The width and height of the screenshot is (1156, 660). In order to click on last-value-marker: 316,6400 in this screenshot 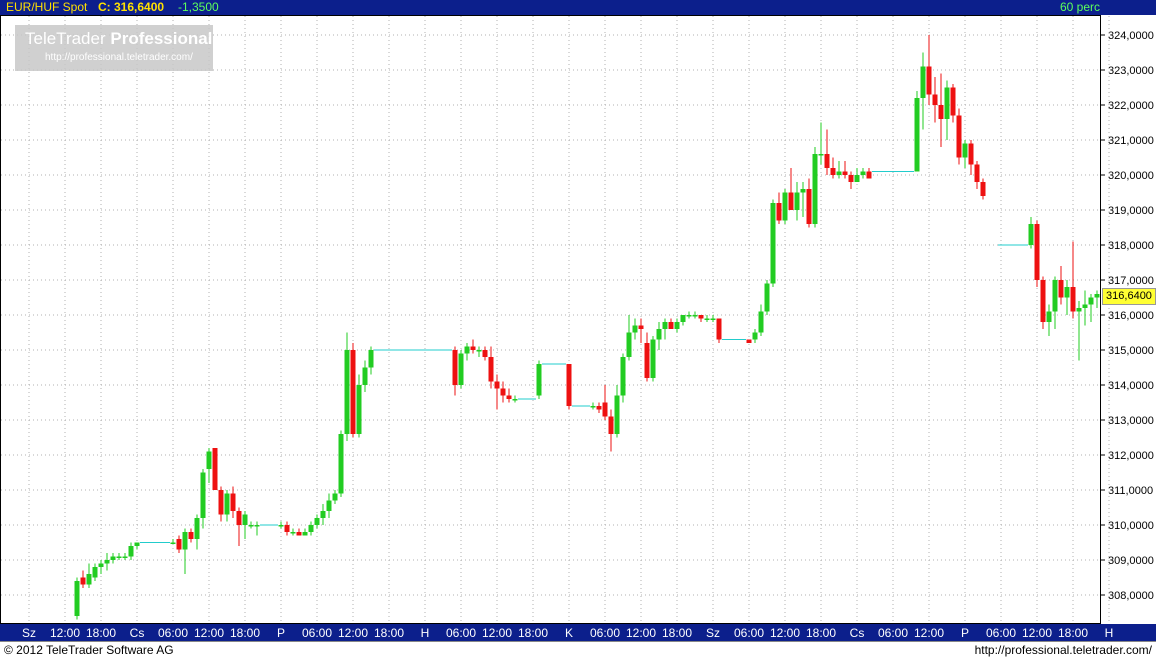, I will do `click(1129, 296)`.